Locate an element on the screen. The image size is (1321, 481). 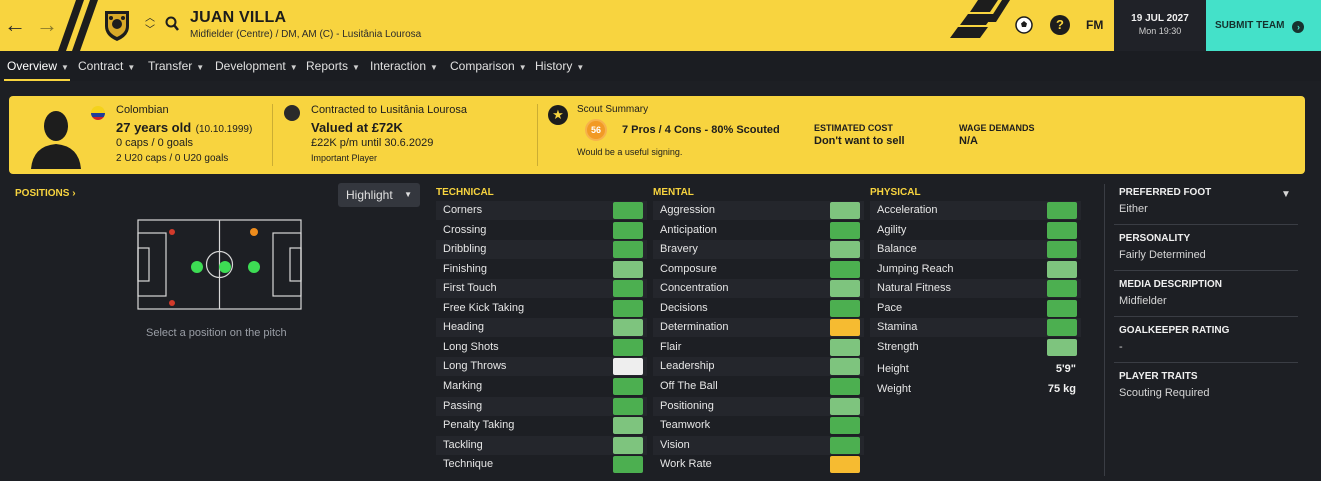
attribute-row-decisions: Decisions is located at coordinates (758, 308).